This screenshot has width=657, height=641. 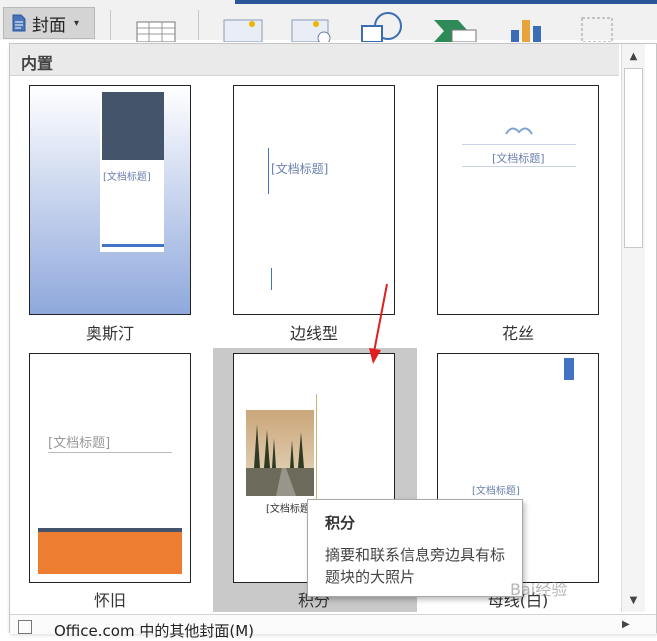 What do you see at coordinates (340, 523) in the screenshot?
I see `tooltip-title: 积分` at bounding box center [340, 523].